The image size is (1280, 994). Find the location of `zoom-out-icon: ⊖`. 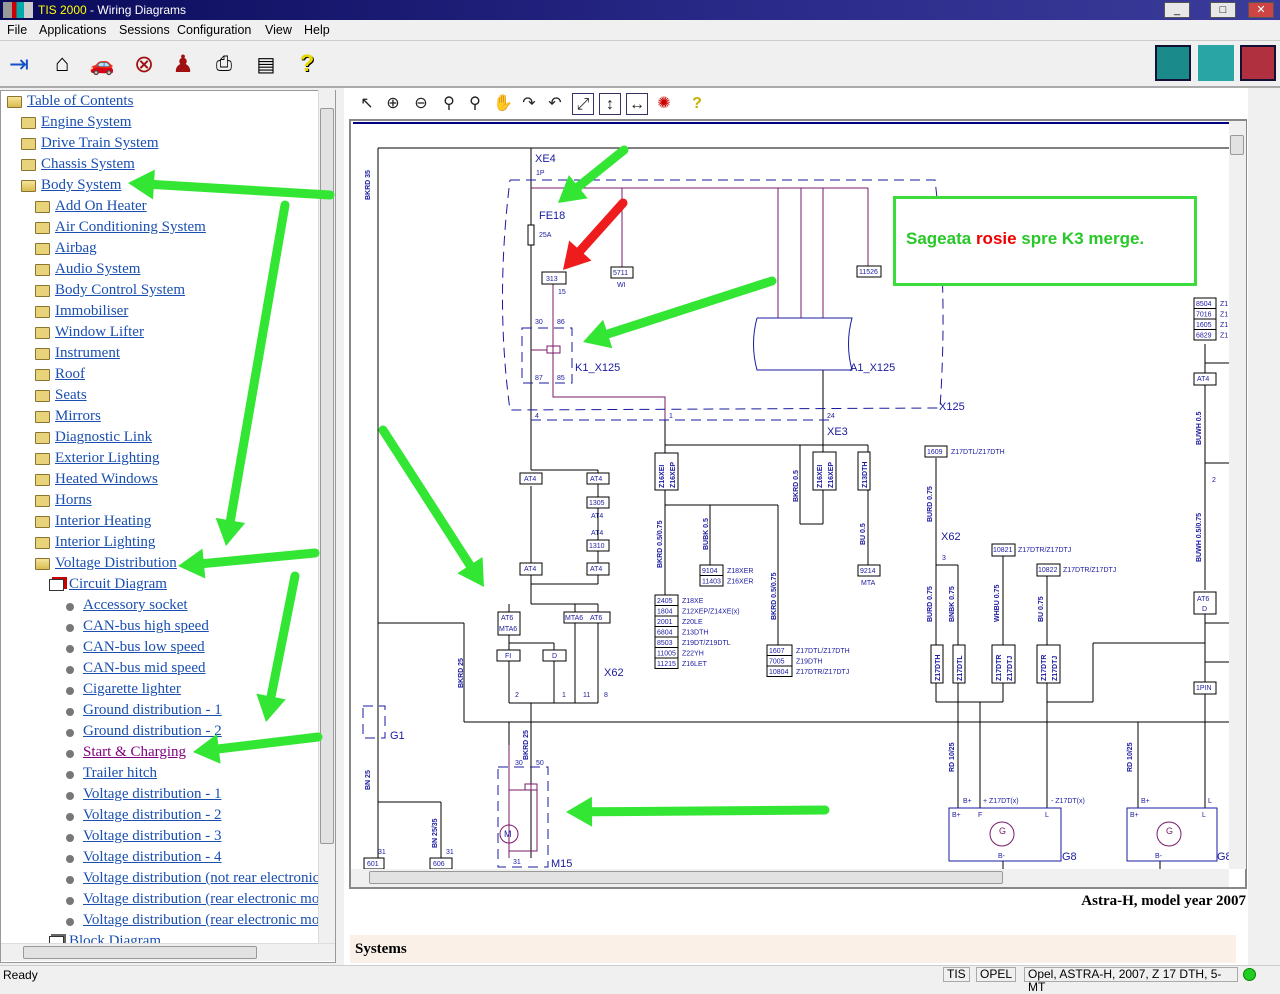

zoom-out-icon: ⊖ is located at coordinates (421, 104).